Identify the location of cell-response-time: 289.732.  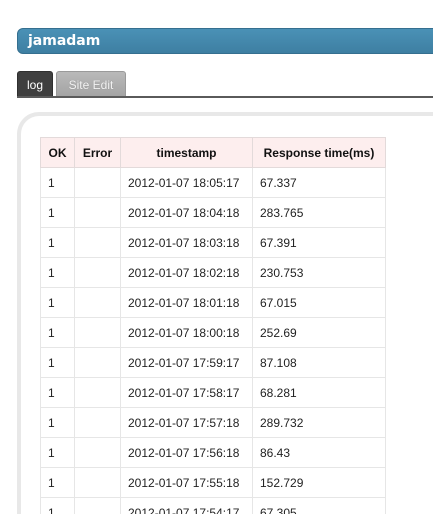
(319, 422).